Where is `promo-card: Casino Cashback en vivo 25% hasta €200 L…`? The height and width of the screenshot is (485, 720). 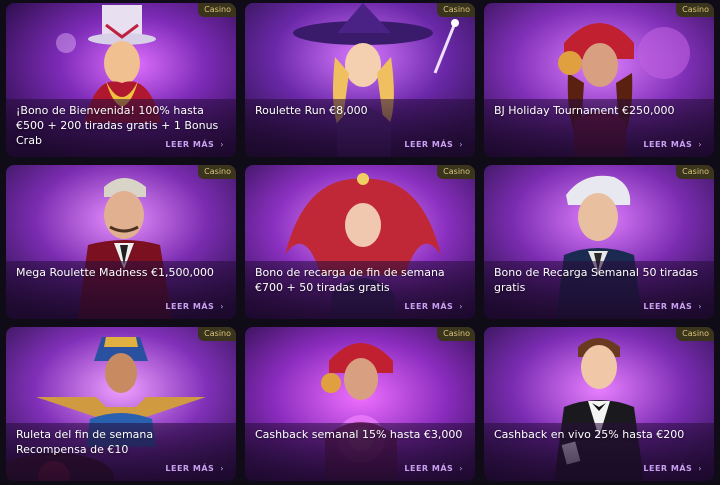
promo-card: Casino Cashback en vivo 25% hasta €200 L… is located at coordinates (599, 404).